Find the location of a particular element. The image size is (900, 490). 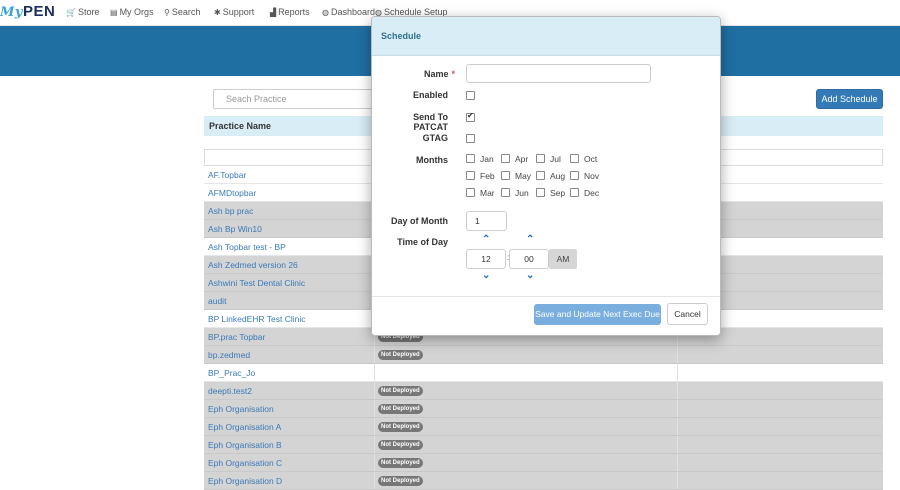

months-label: Months is located at coordinates (432, 160).